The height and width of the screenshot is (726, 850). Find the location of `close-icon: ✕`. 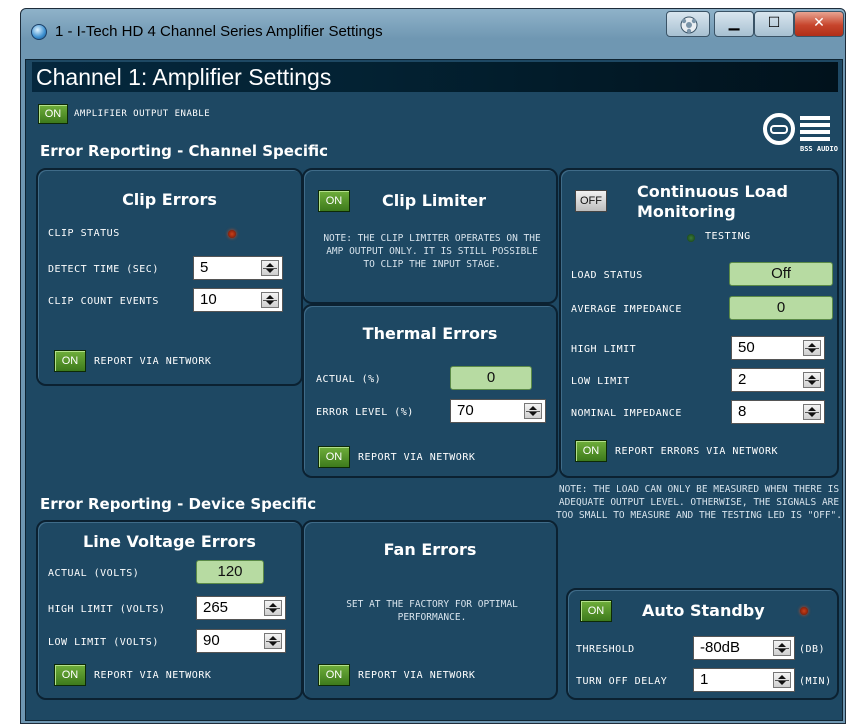

close-icon: ✕ is located at coordinates (819, 23).